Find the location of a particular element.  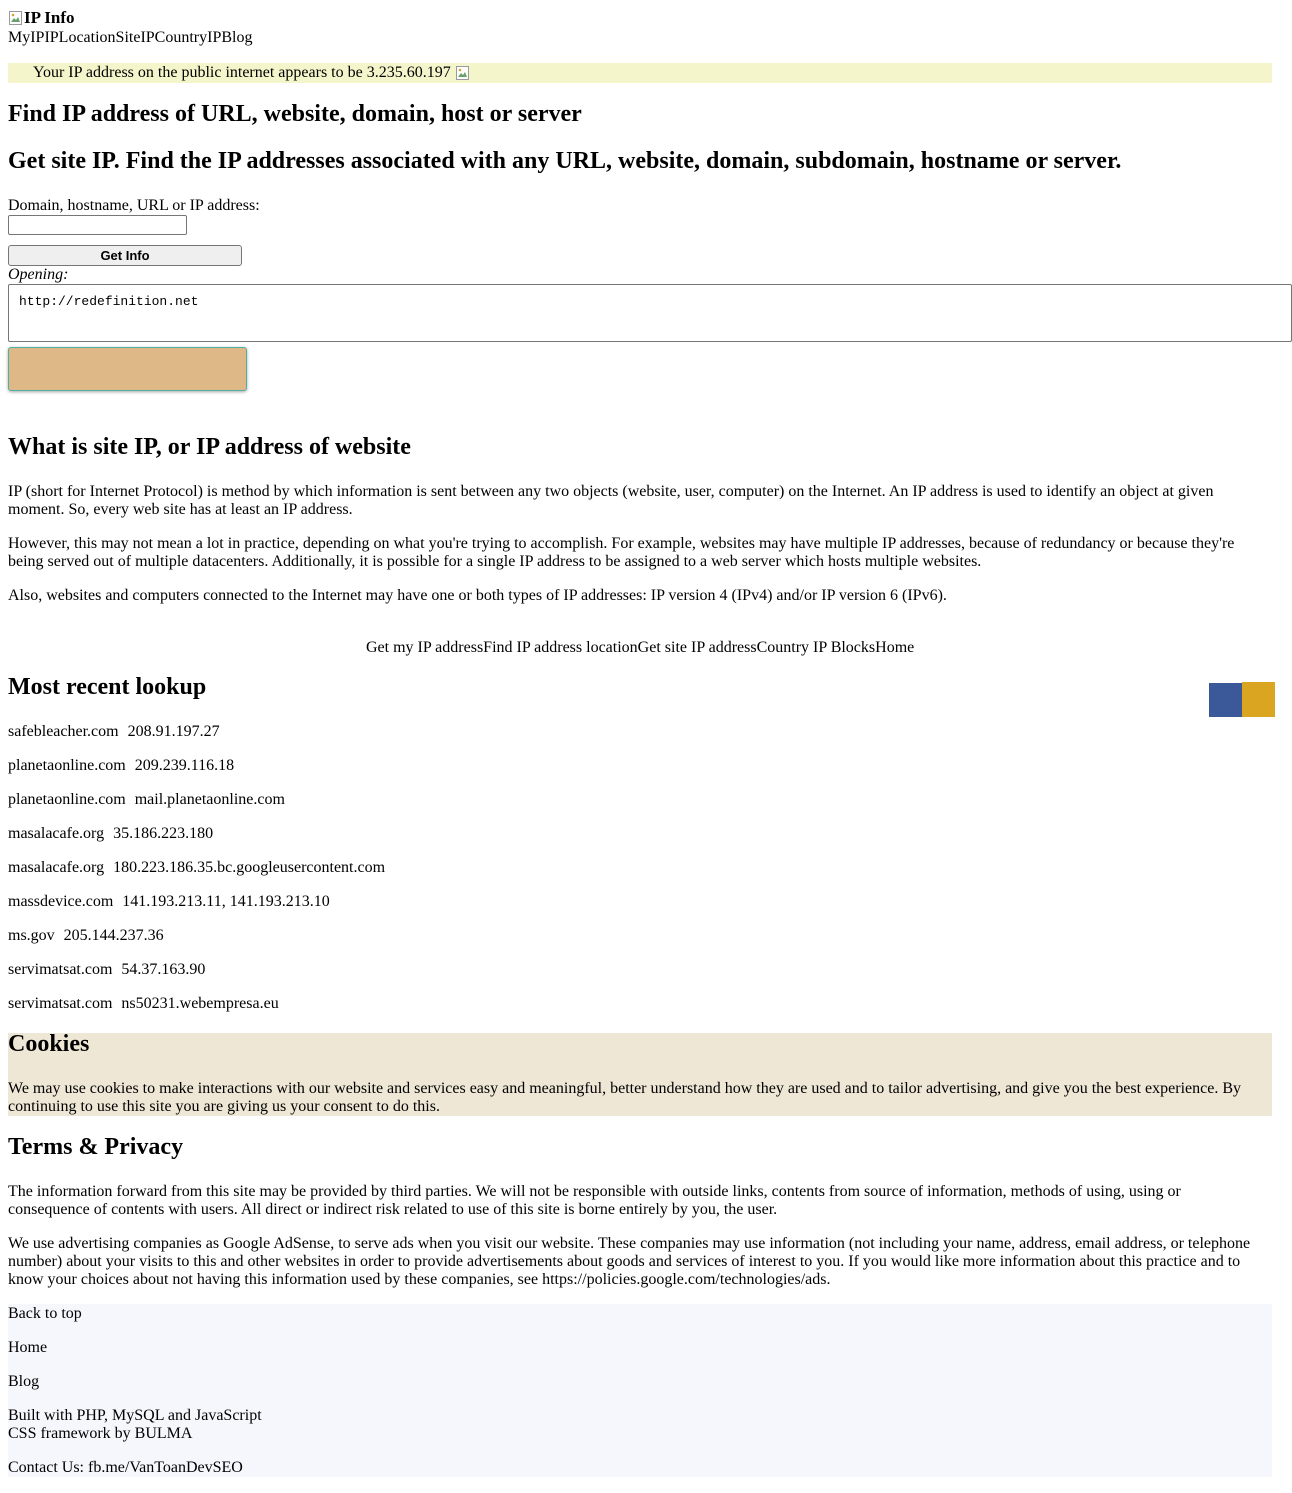

link-find-ip-location: Find IP address location is located at coordinates (560, 647).